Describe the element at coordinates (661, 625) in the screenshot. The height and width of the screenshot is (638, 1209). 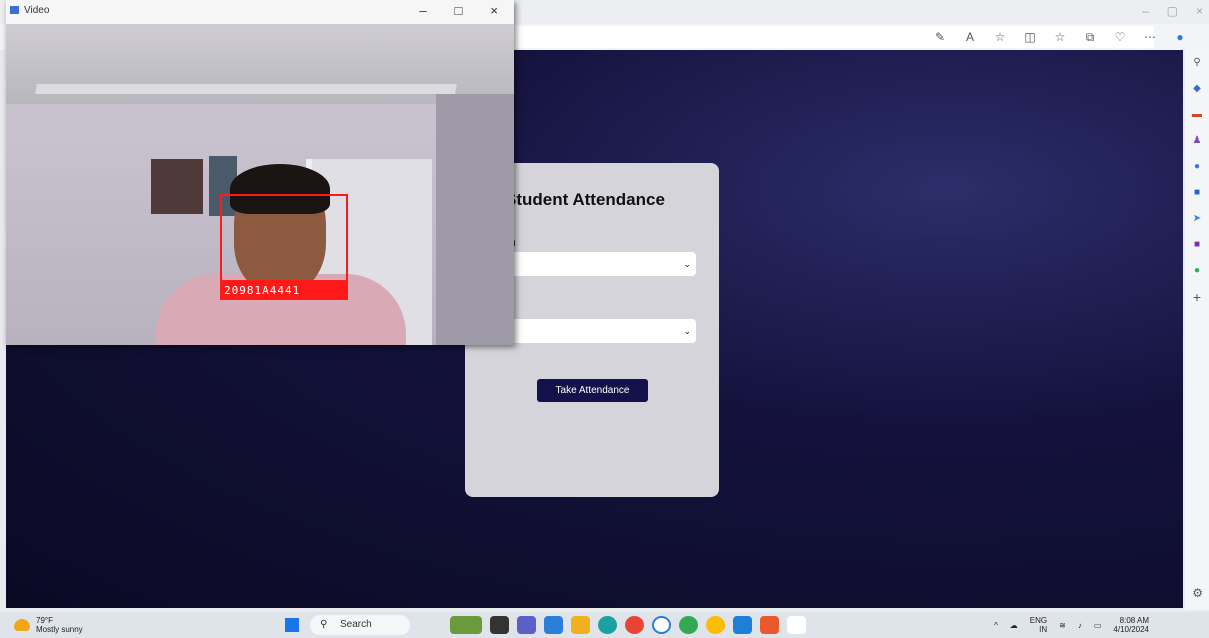
I see `cortana-icon` at that location.